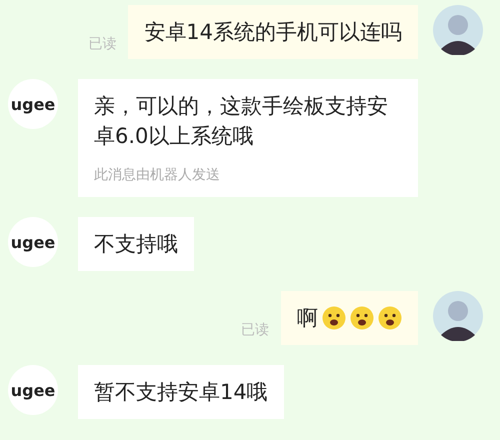 This screenshot has width=500, height=440. What do you see at coordinates (181, 392) in the screenshot?
I see `message-bubble: 暂不支持安卓14哦` at bounding box center [181, 392].